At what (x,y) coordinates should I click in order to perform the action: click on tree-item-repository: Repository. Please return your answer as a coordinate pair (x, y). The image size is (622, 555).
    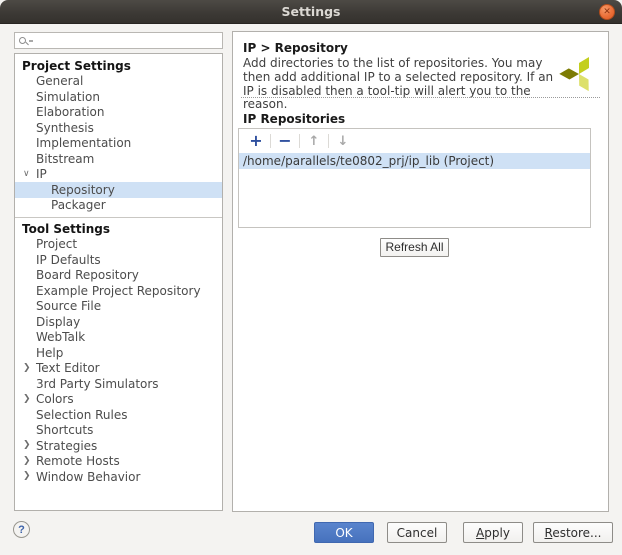
    Looking at the image, I should click on (118, 190).